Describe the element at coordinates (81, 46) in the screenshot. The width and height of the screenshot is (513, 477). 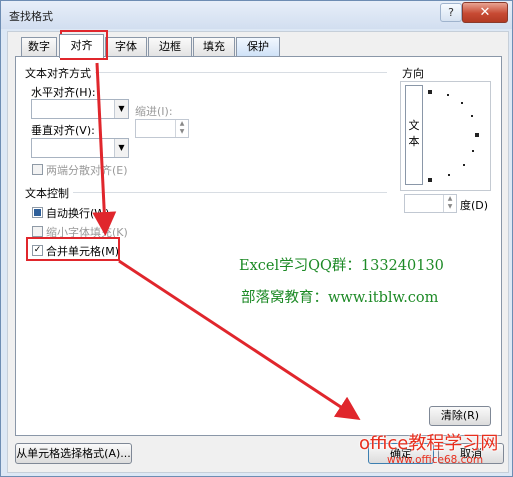
I see `tab-alignment: 对齐` at that location.